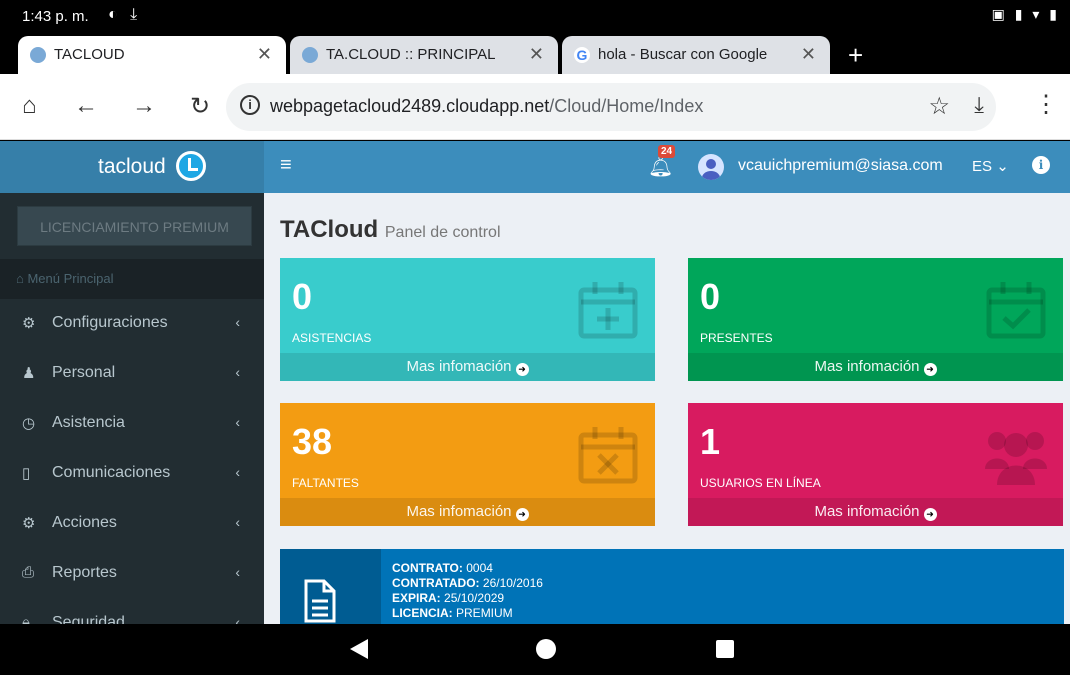 This screenshot has height=675, width=1070. I want to click on contracted-label: CONTRATADO:, so click(436, 583).